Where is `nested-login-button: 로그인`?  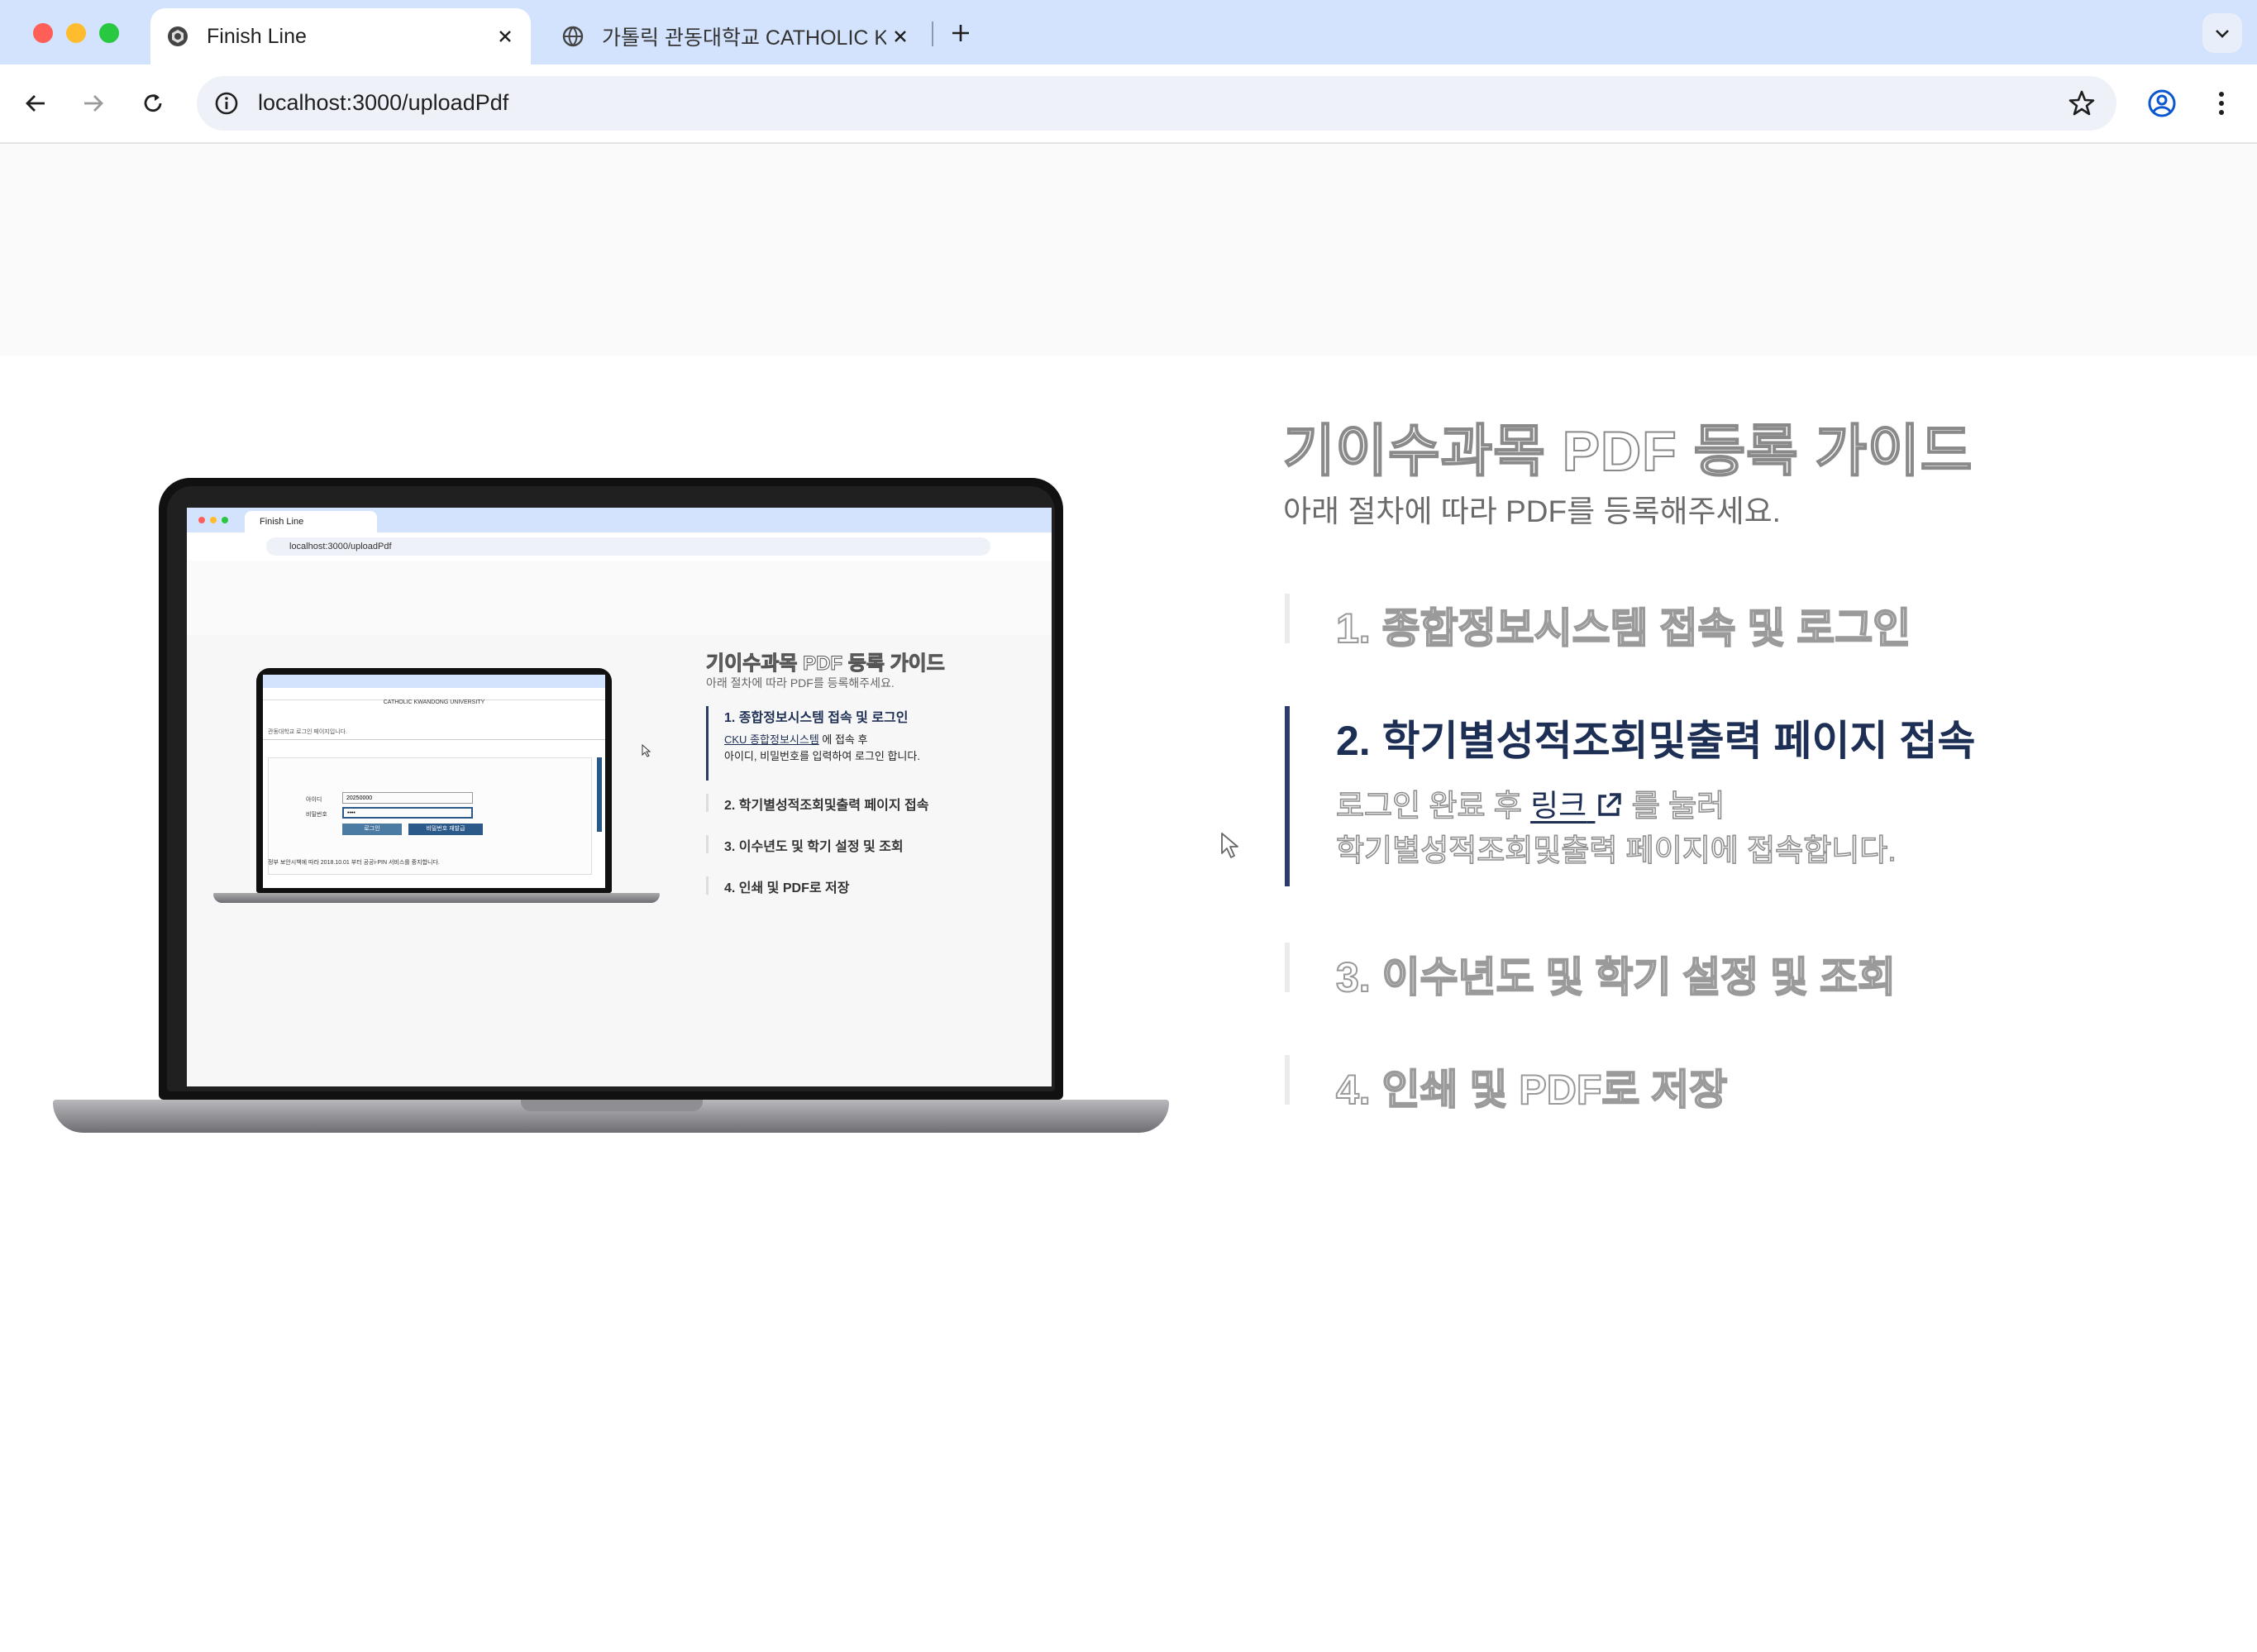 nested-login-button: 로그인 is located at coordinates (372, 829).